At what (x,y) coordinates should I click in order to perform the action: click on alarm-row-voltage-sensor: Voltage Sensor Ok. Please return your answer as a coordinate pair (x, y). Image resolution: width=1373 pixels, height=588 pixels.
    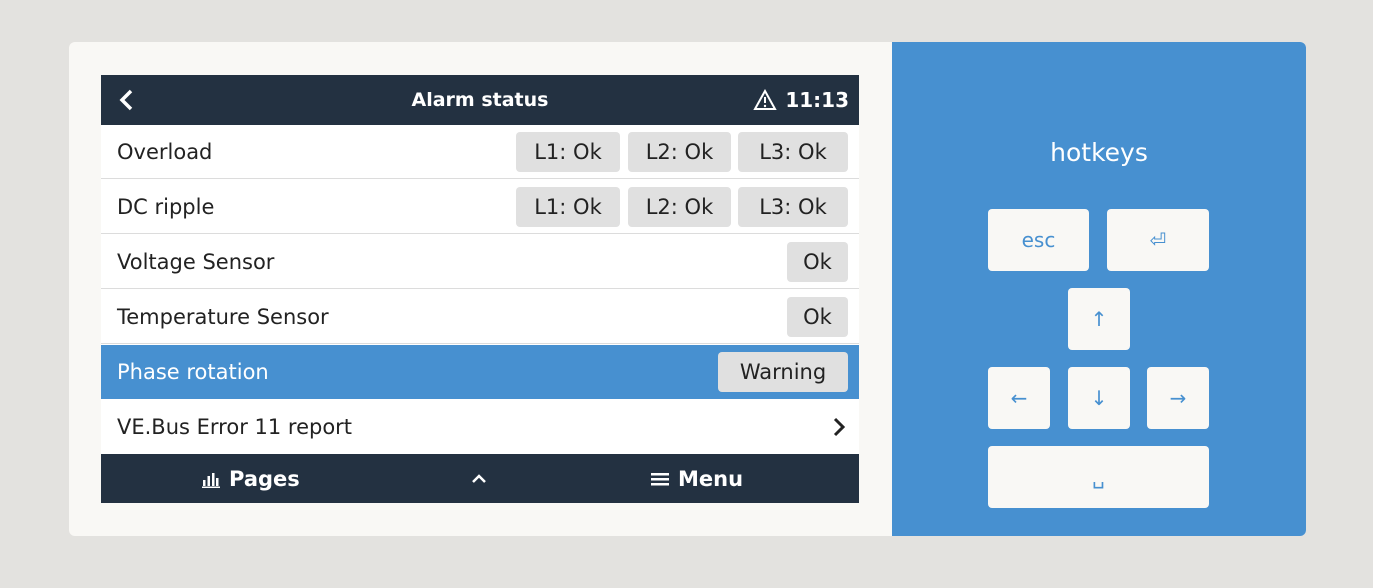
    Looking at the image, I should click on (480, 262).